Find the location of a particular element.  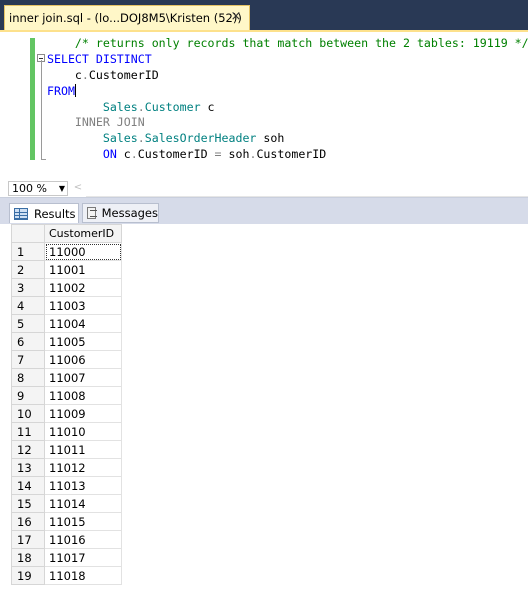

cell-customerid: 11002 is located at coordinates (83, 287).